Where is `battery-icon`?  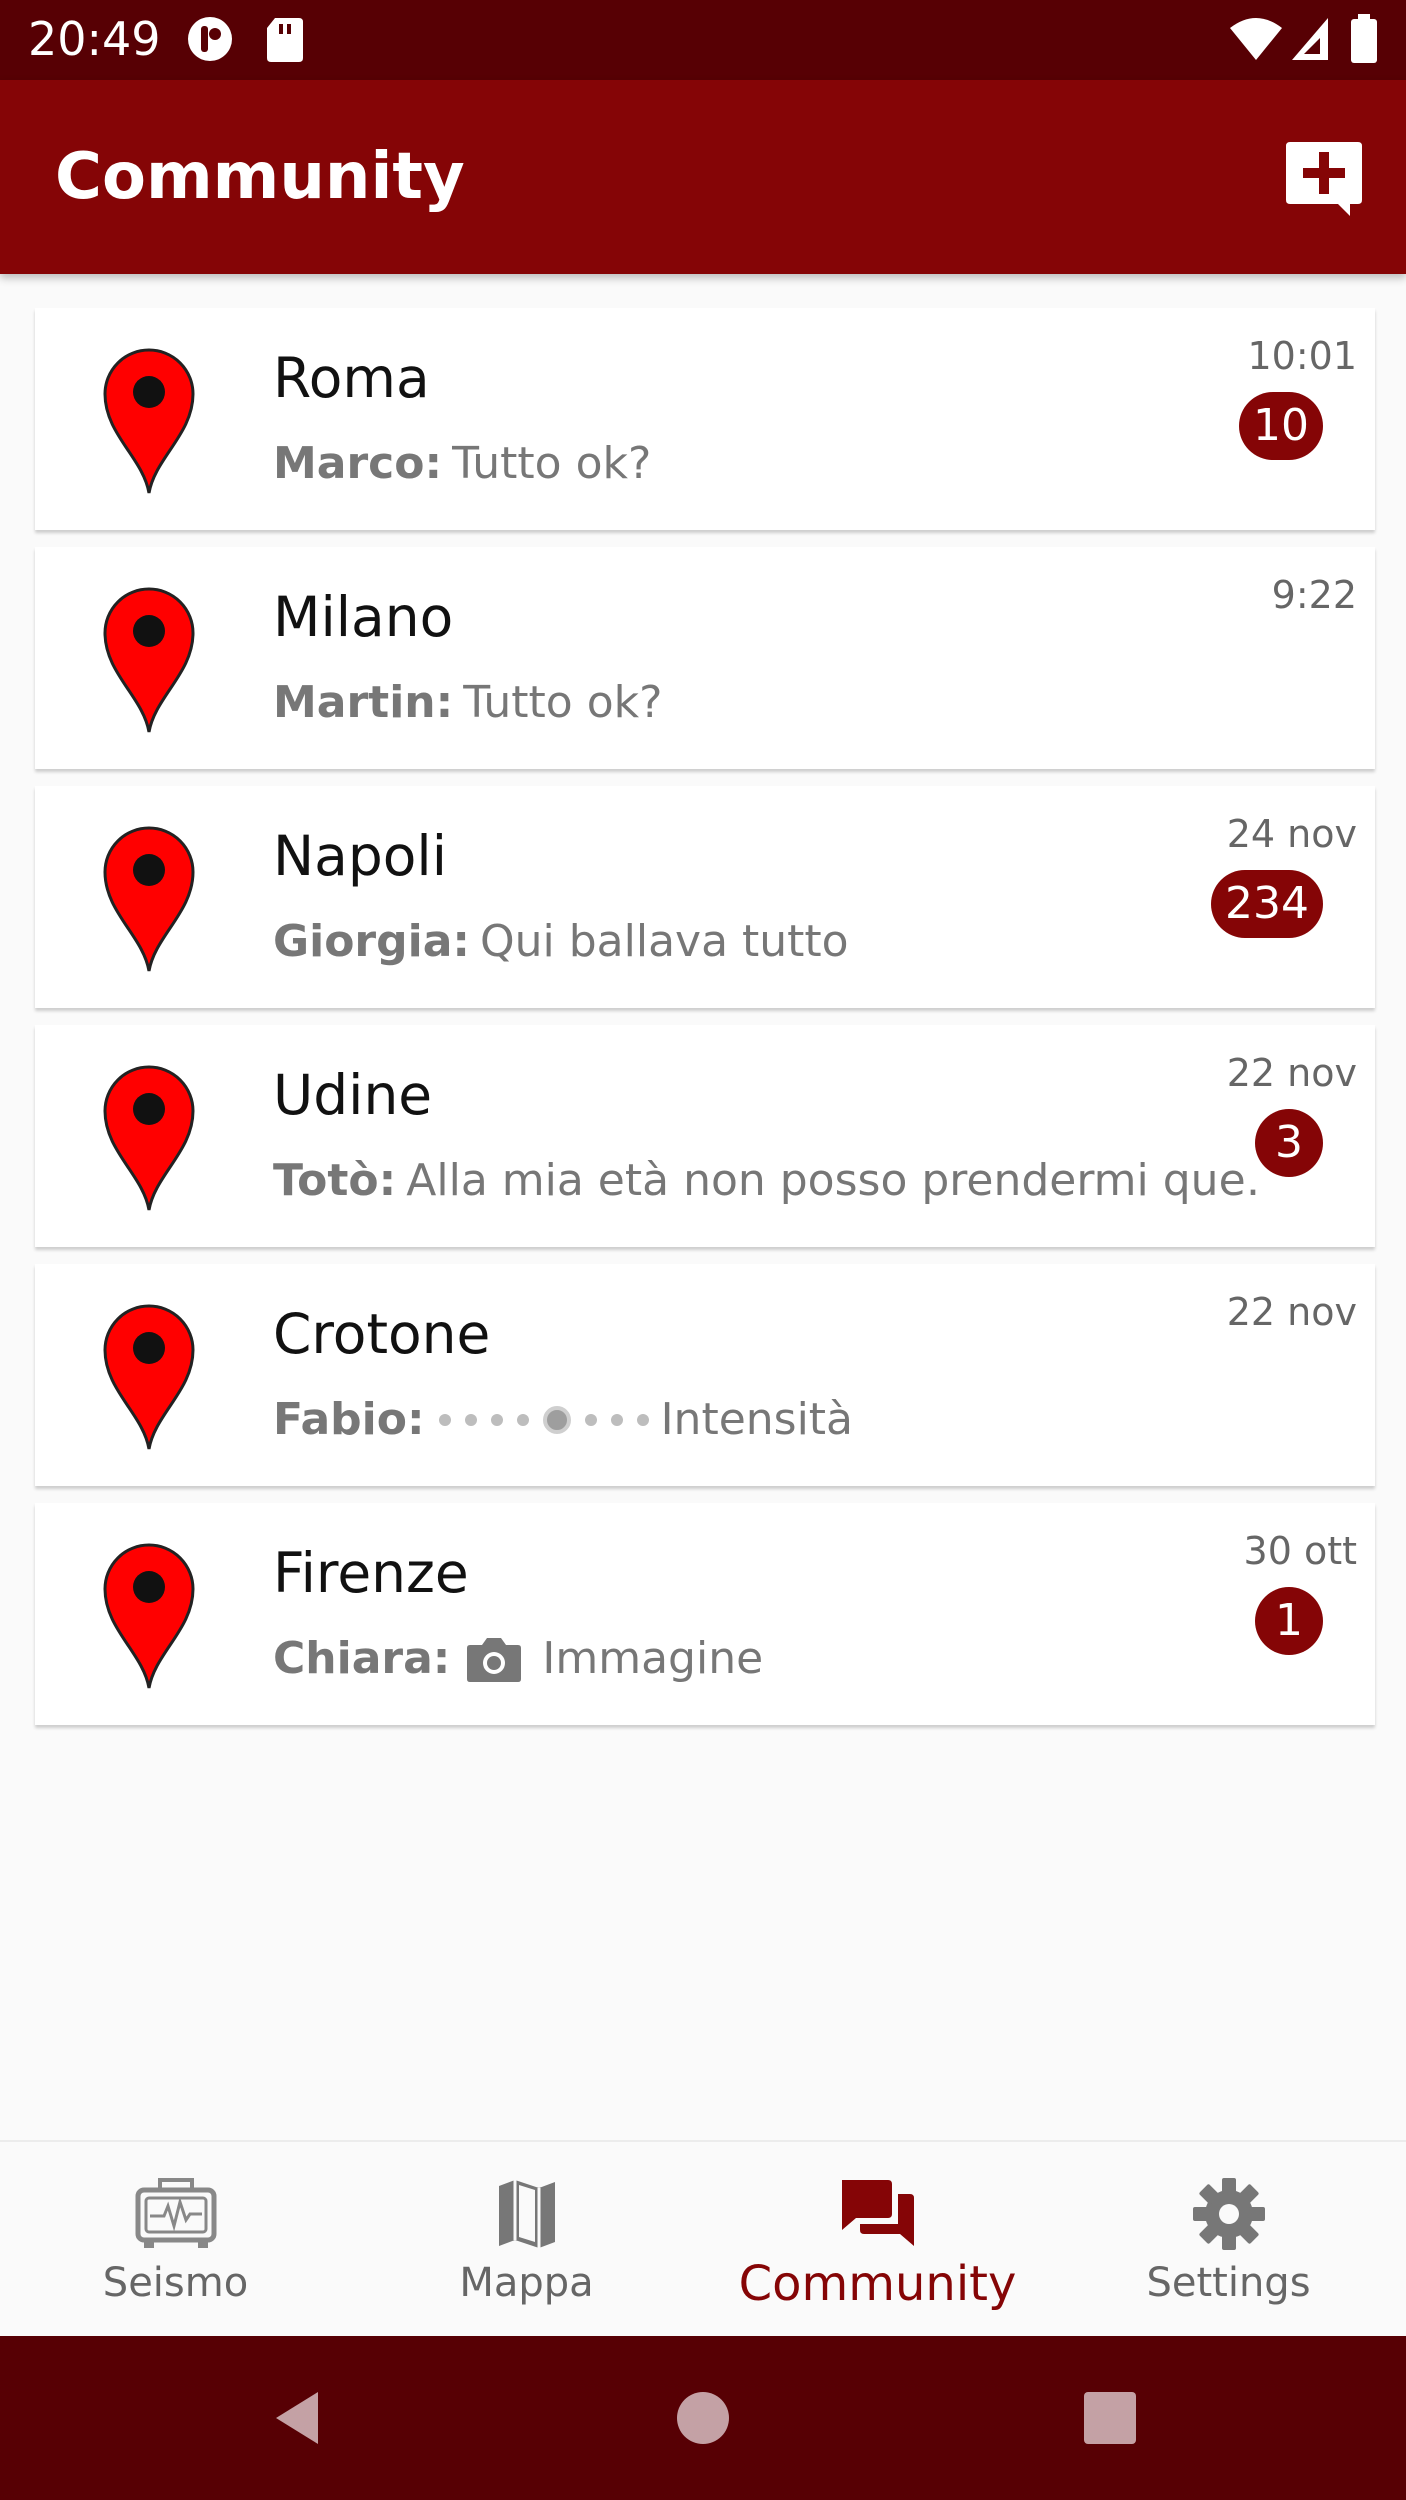
battery-icon is located at coordinates (1364, 38).